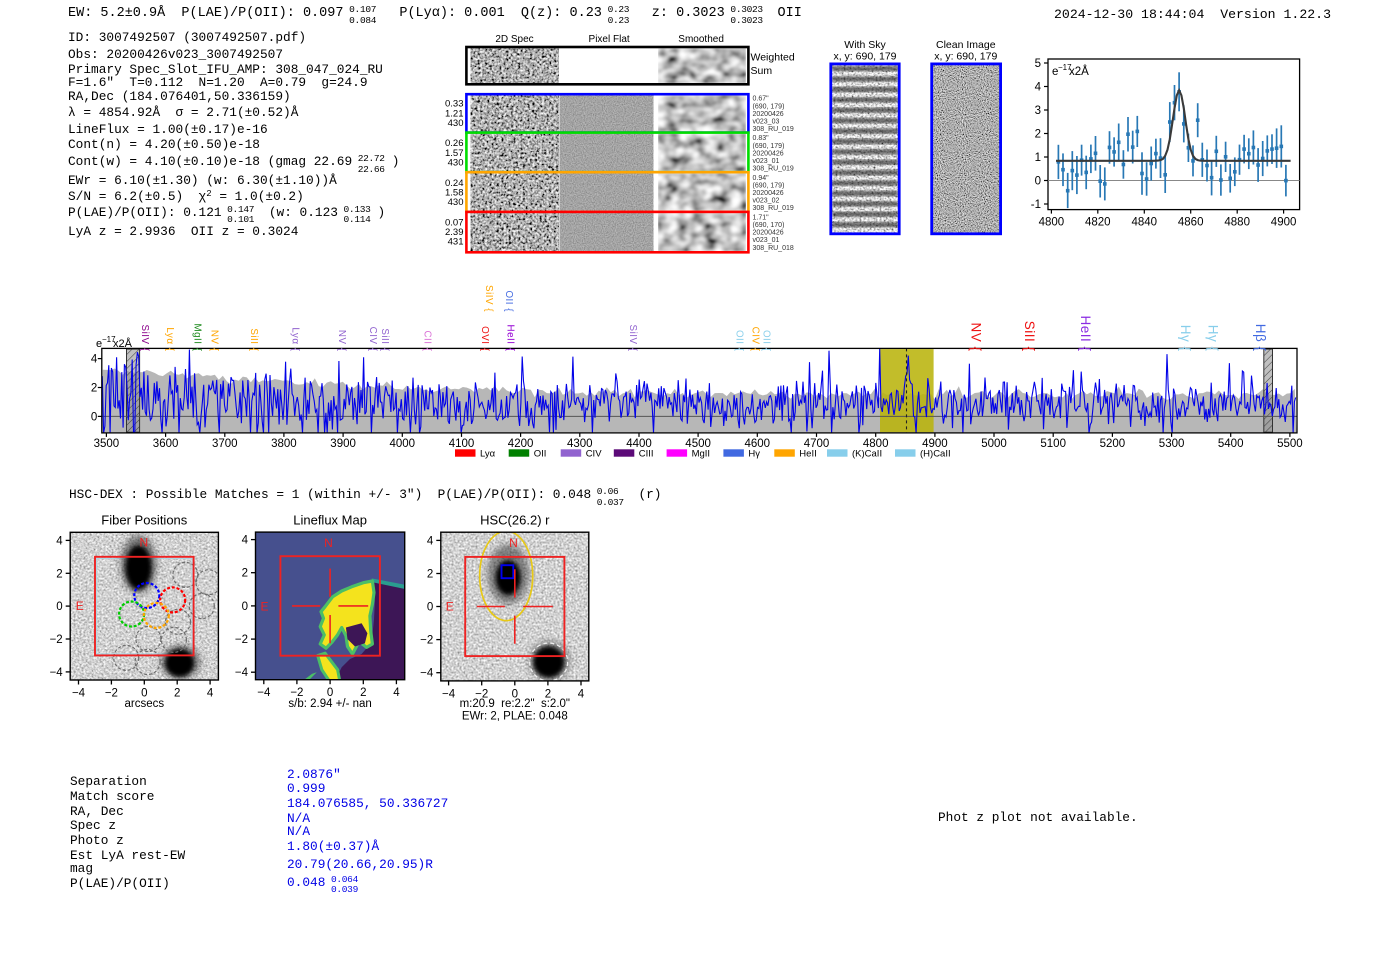 Image resolution: width=1400 pixels, height=953 pixels. What do you see at coordinates (196, 337) in the screenshot?
I see `svg-text: MgII {` at bounding box center [196, 337].